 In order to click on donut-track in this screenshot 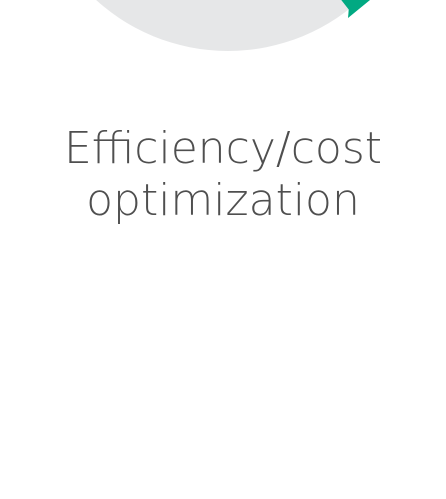, I will do `click(228, 25)`.